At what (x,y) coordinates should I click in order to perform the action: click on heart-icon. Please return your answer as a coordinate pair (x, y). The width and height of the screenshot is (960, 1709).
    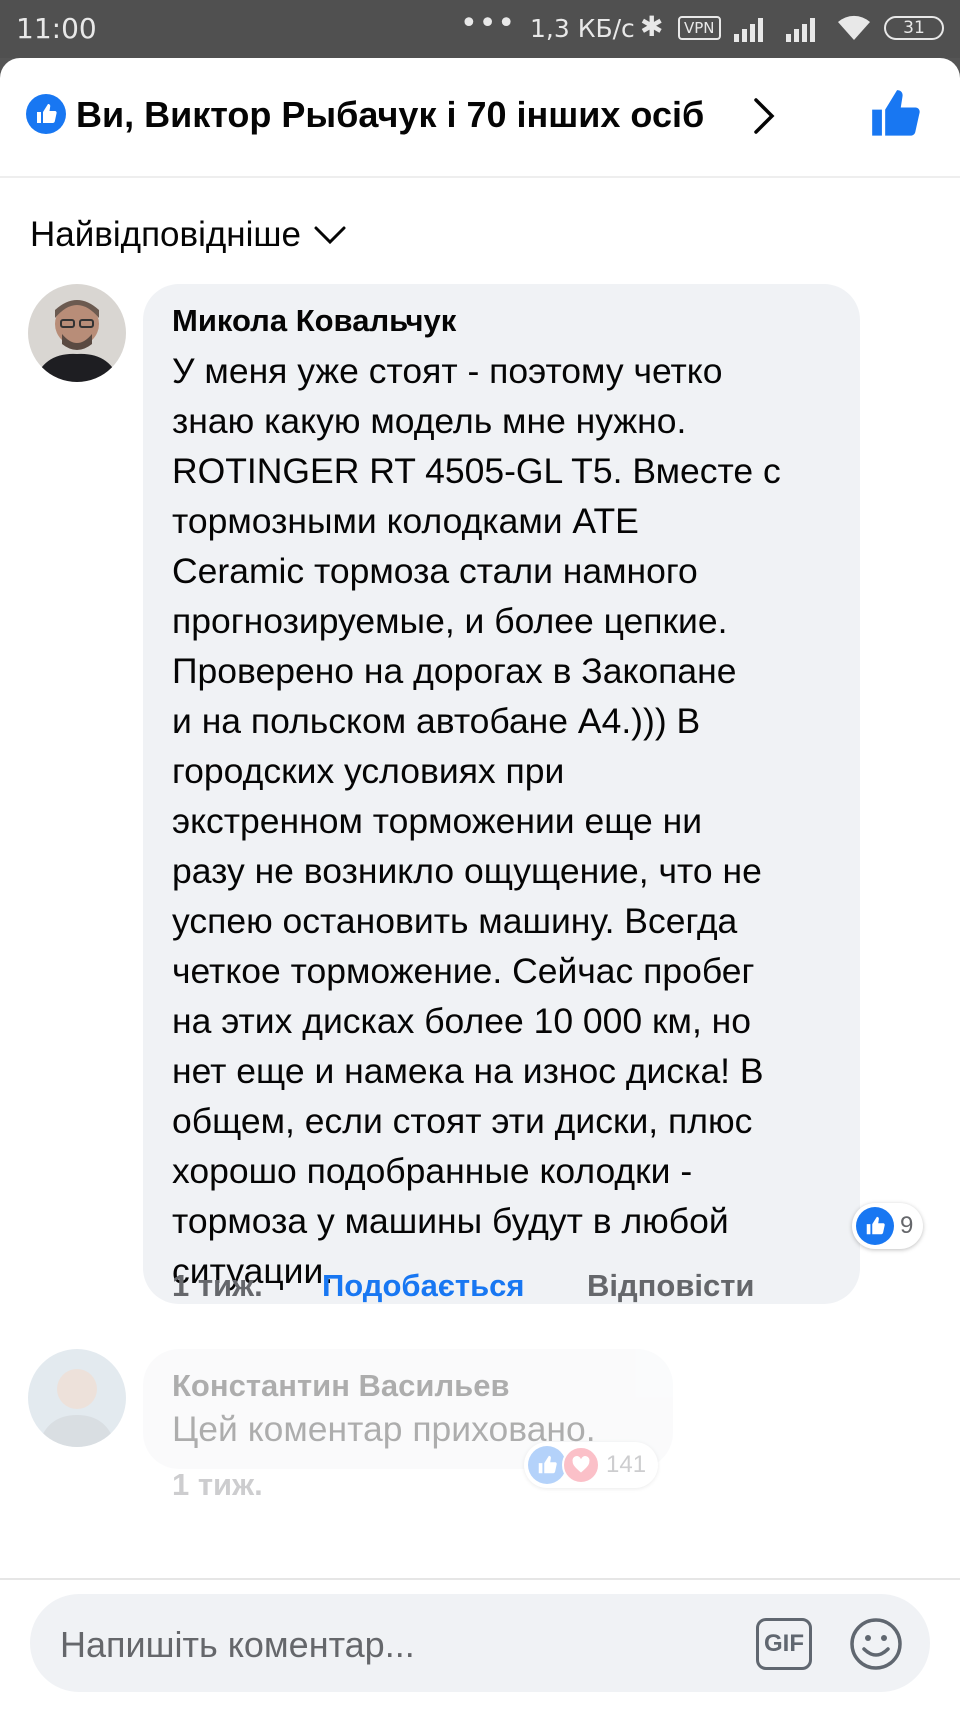
    Looking at the image, I should click on (581, 1465).